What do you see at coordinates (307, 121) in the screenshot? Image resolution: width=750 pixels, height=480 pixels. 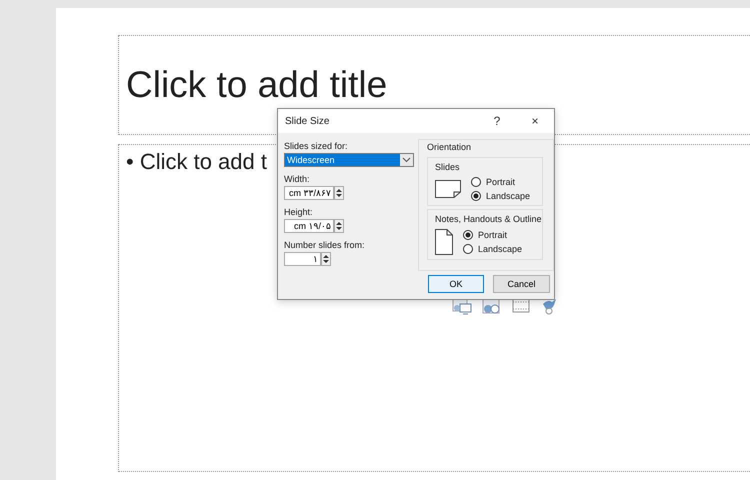 I see `dialog-title: Slide Size` at bounding box center [307, 121].